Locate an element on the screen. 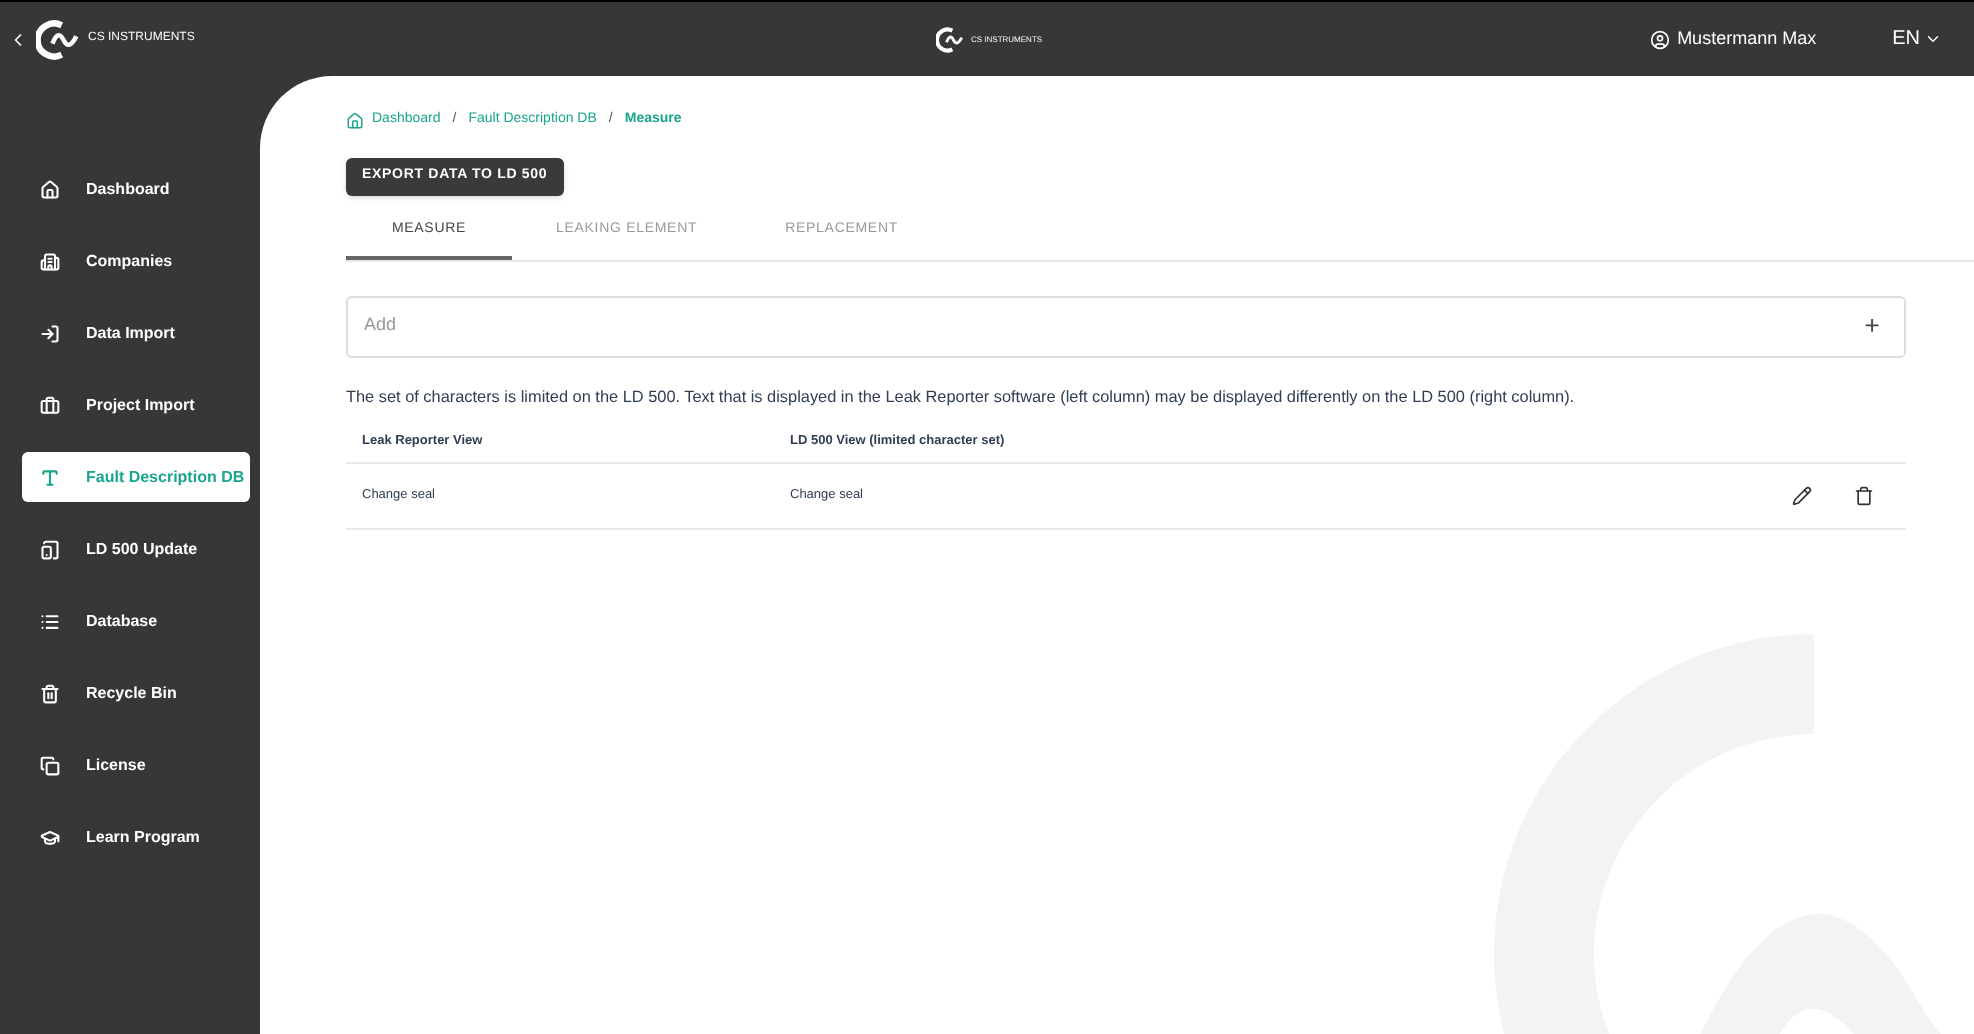 This screenshot has height=1034, width=1974. user-icon is located at coordinates (1659, 39).